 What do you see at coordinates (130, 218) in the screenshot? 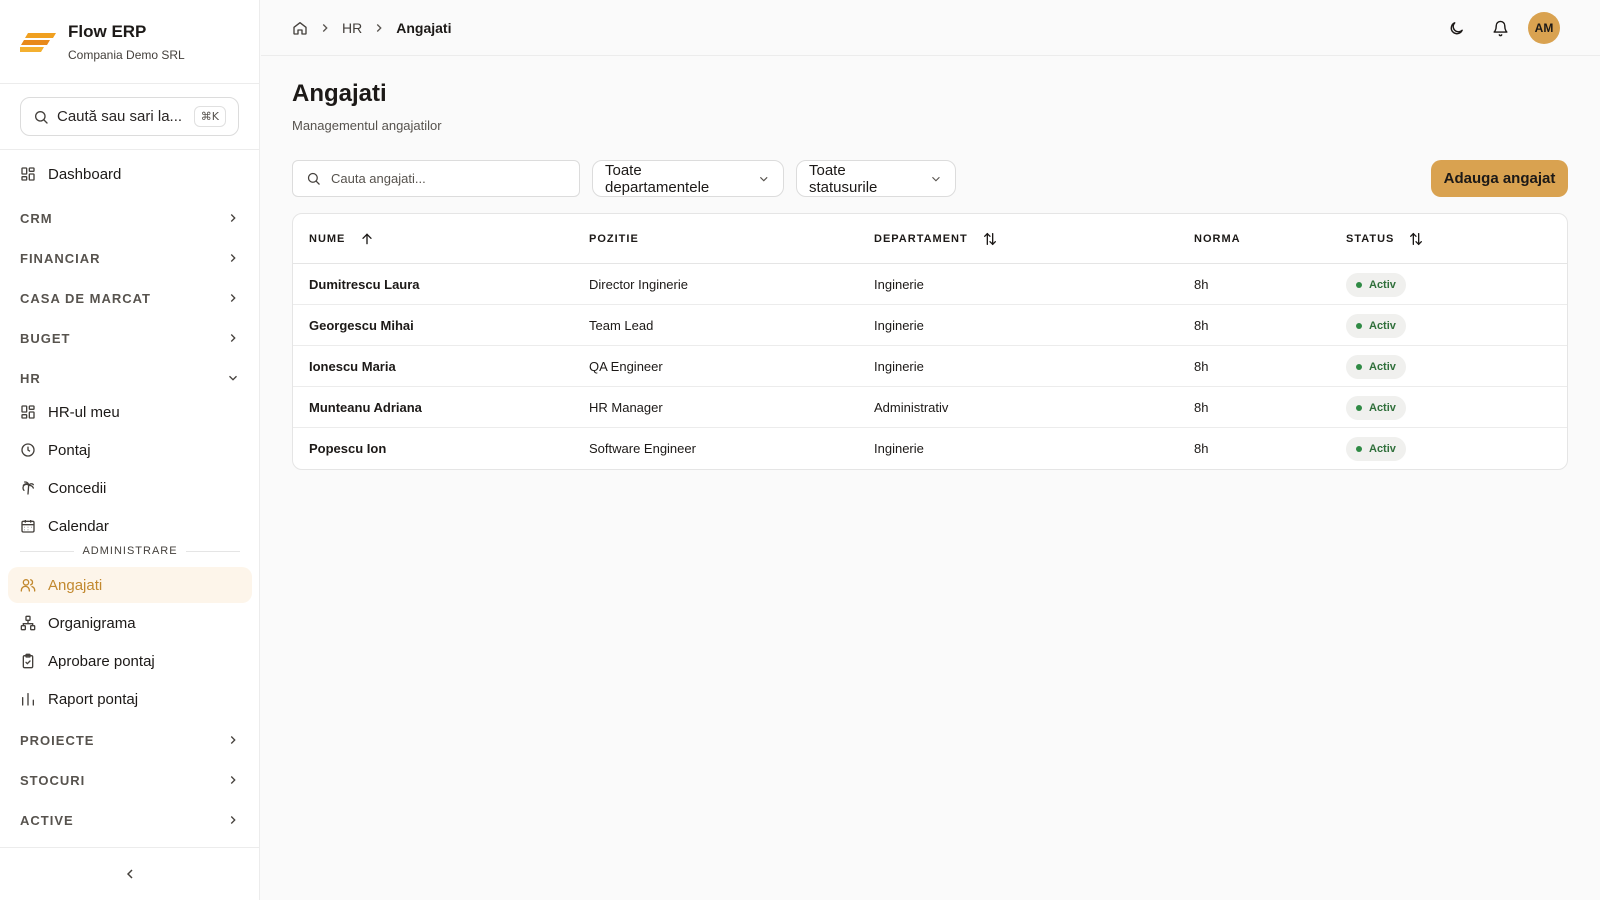
I see `sidebar-section-crm: CRM` at bounding box center [130, 218].